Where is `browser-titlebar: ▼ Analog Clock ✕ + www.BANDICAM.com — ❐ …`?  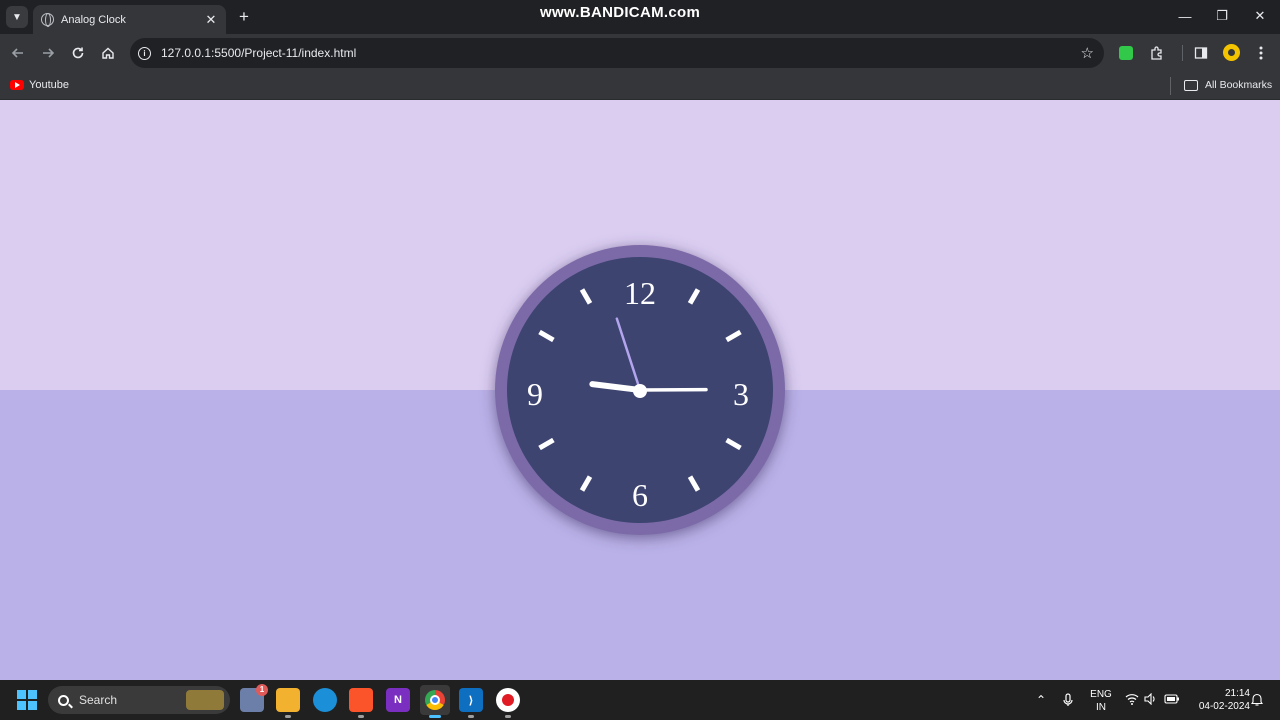 browser-titlebar: ▼ Analog Clock ✕ + www.BANDICAM.com — ❐ … is located at coordinates (640, 17).